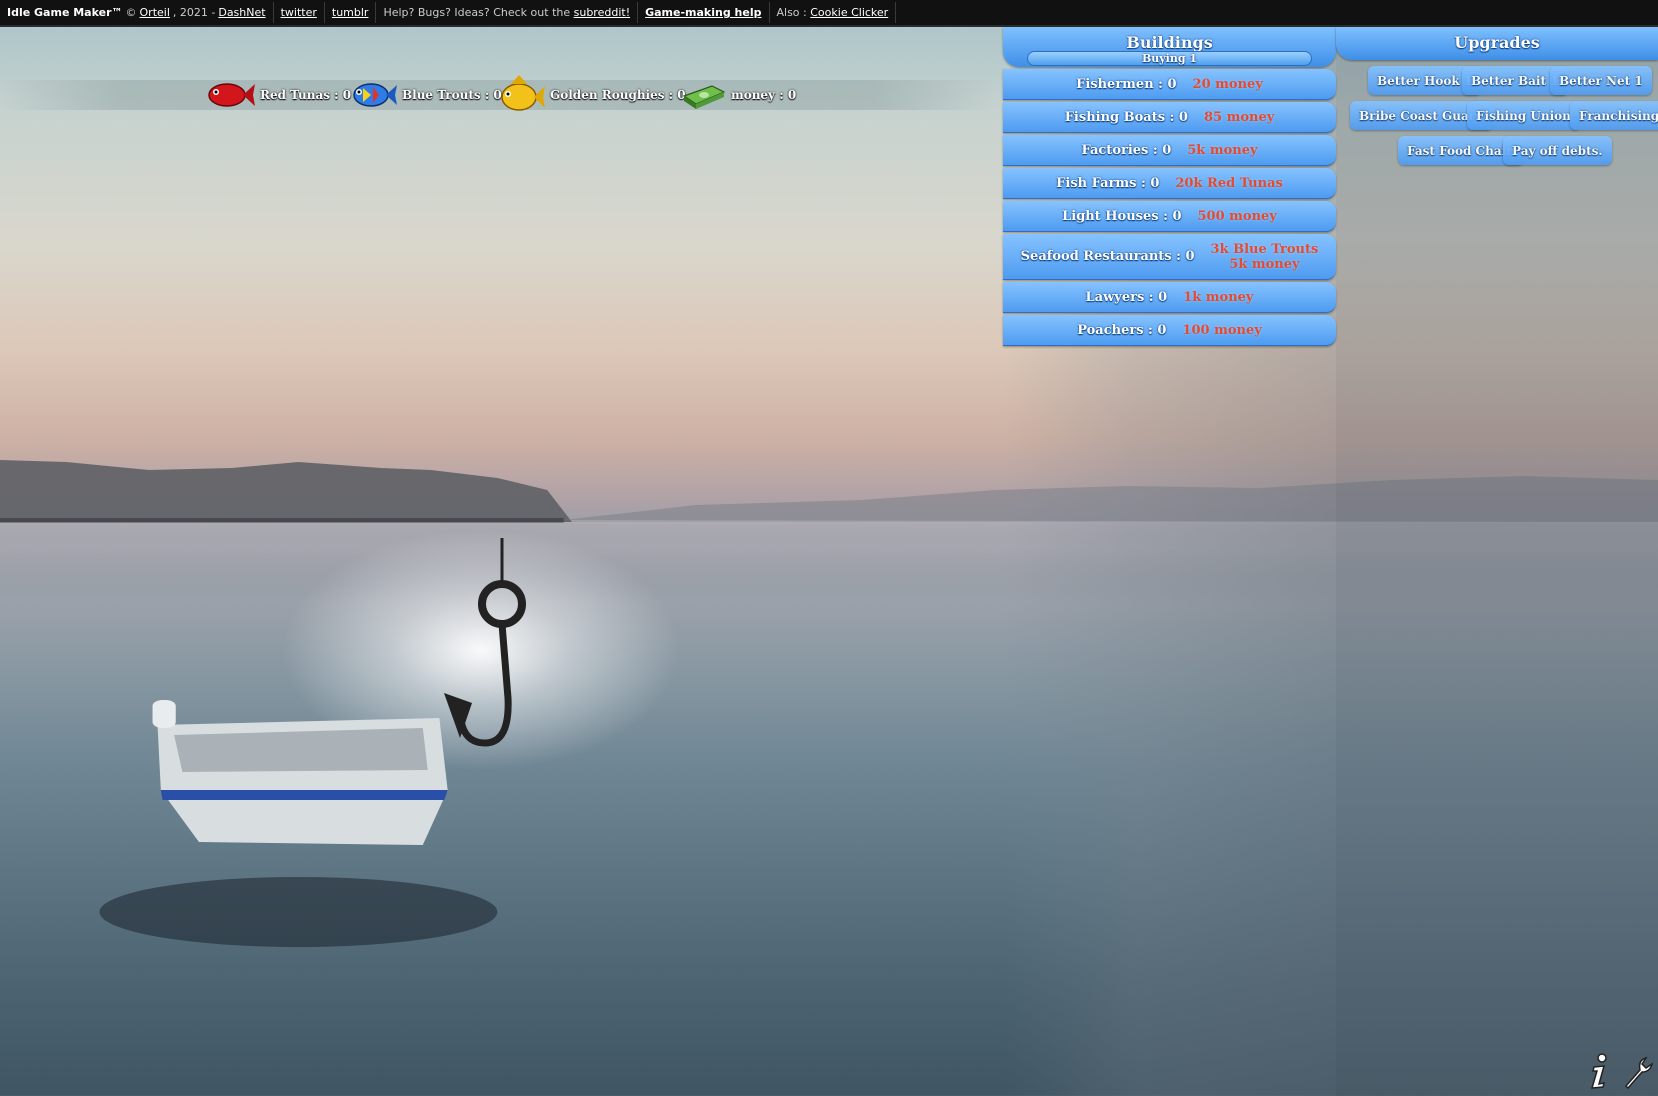 This screenshot has width=1658, height=1096. What do you see at coordinates (1614, 115) in the screenshot?
I see `upgrade-franchising: Franchising` at bounding box center [1614, 115].